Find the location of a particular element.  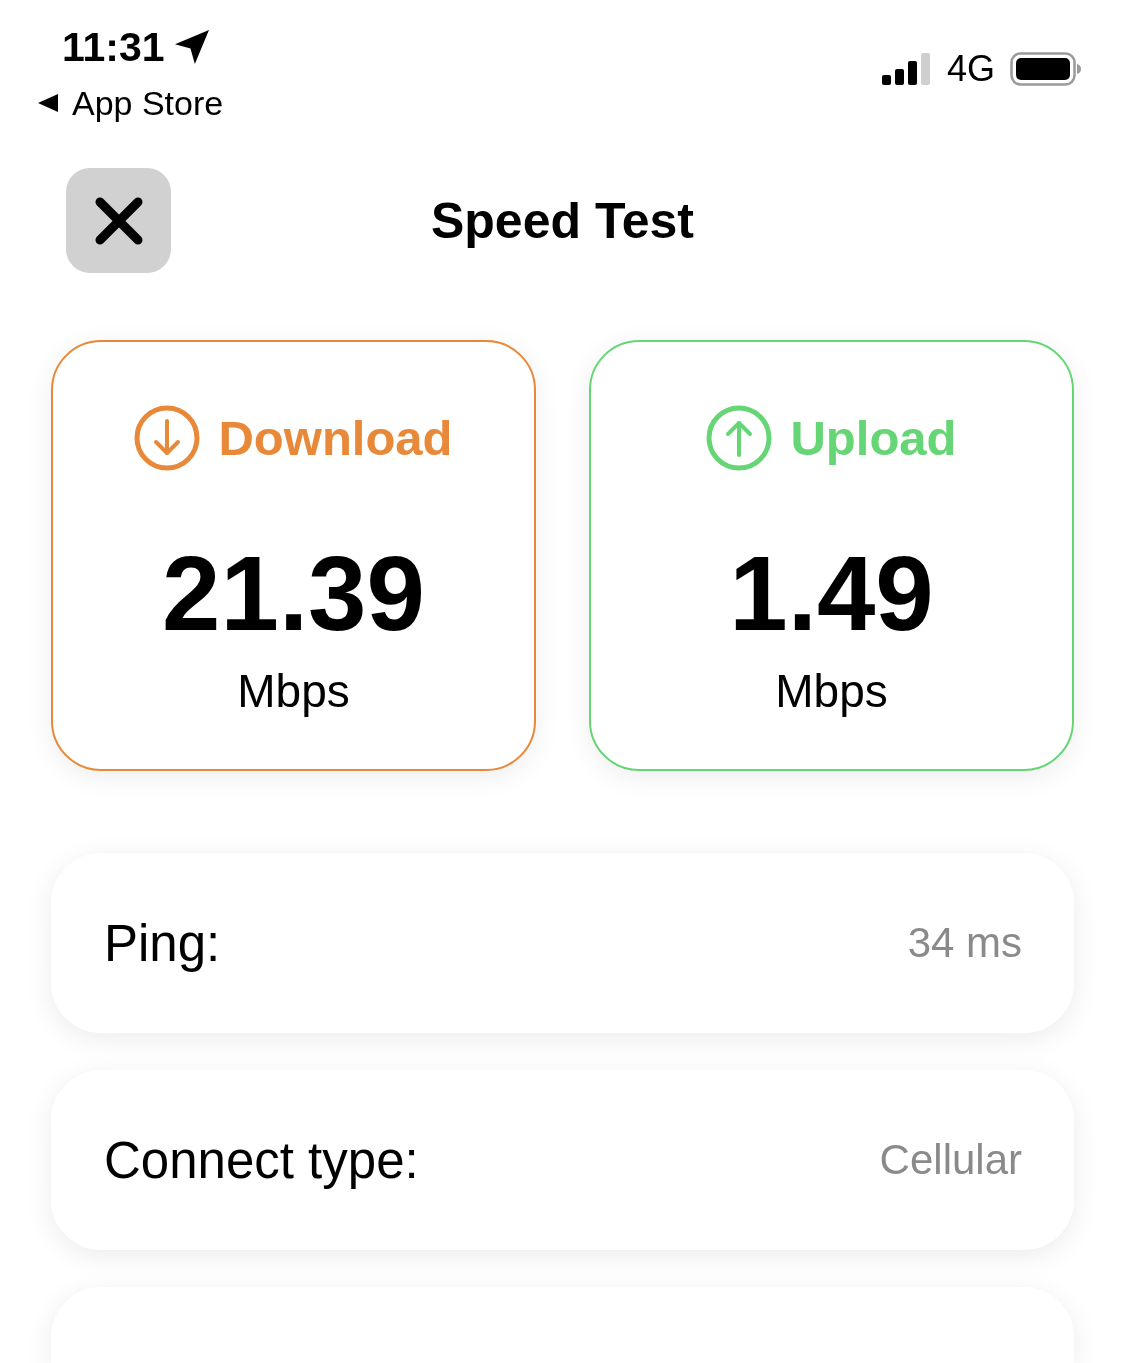

detail-value: 34 ms is located at coordinates (964, 943).